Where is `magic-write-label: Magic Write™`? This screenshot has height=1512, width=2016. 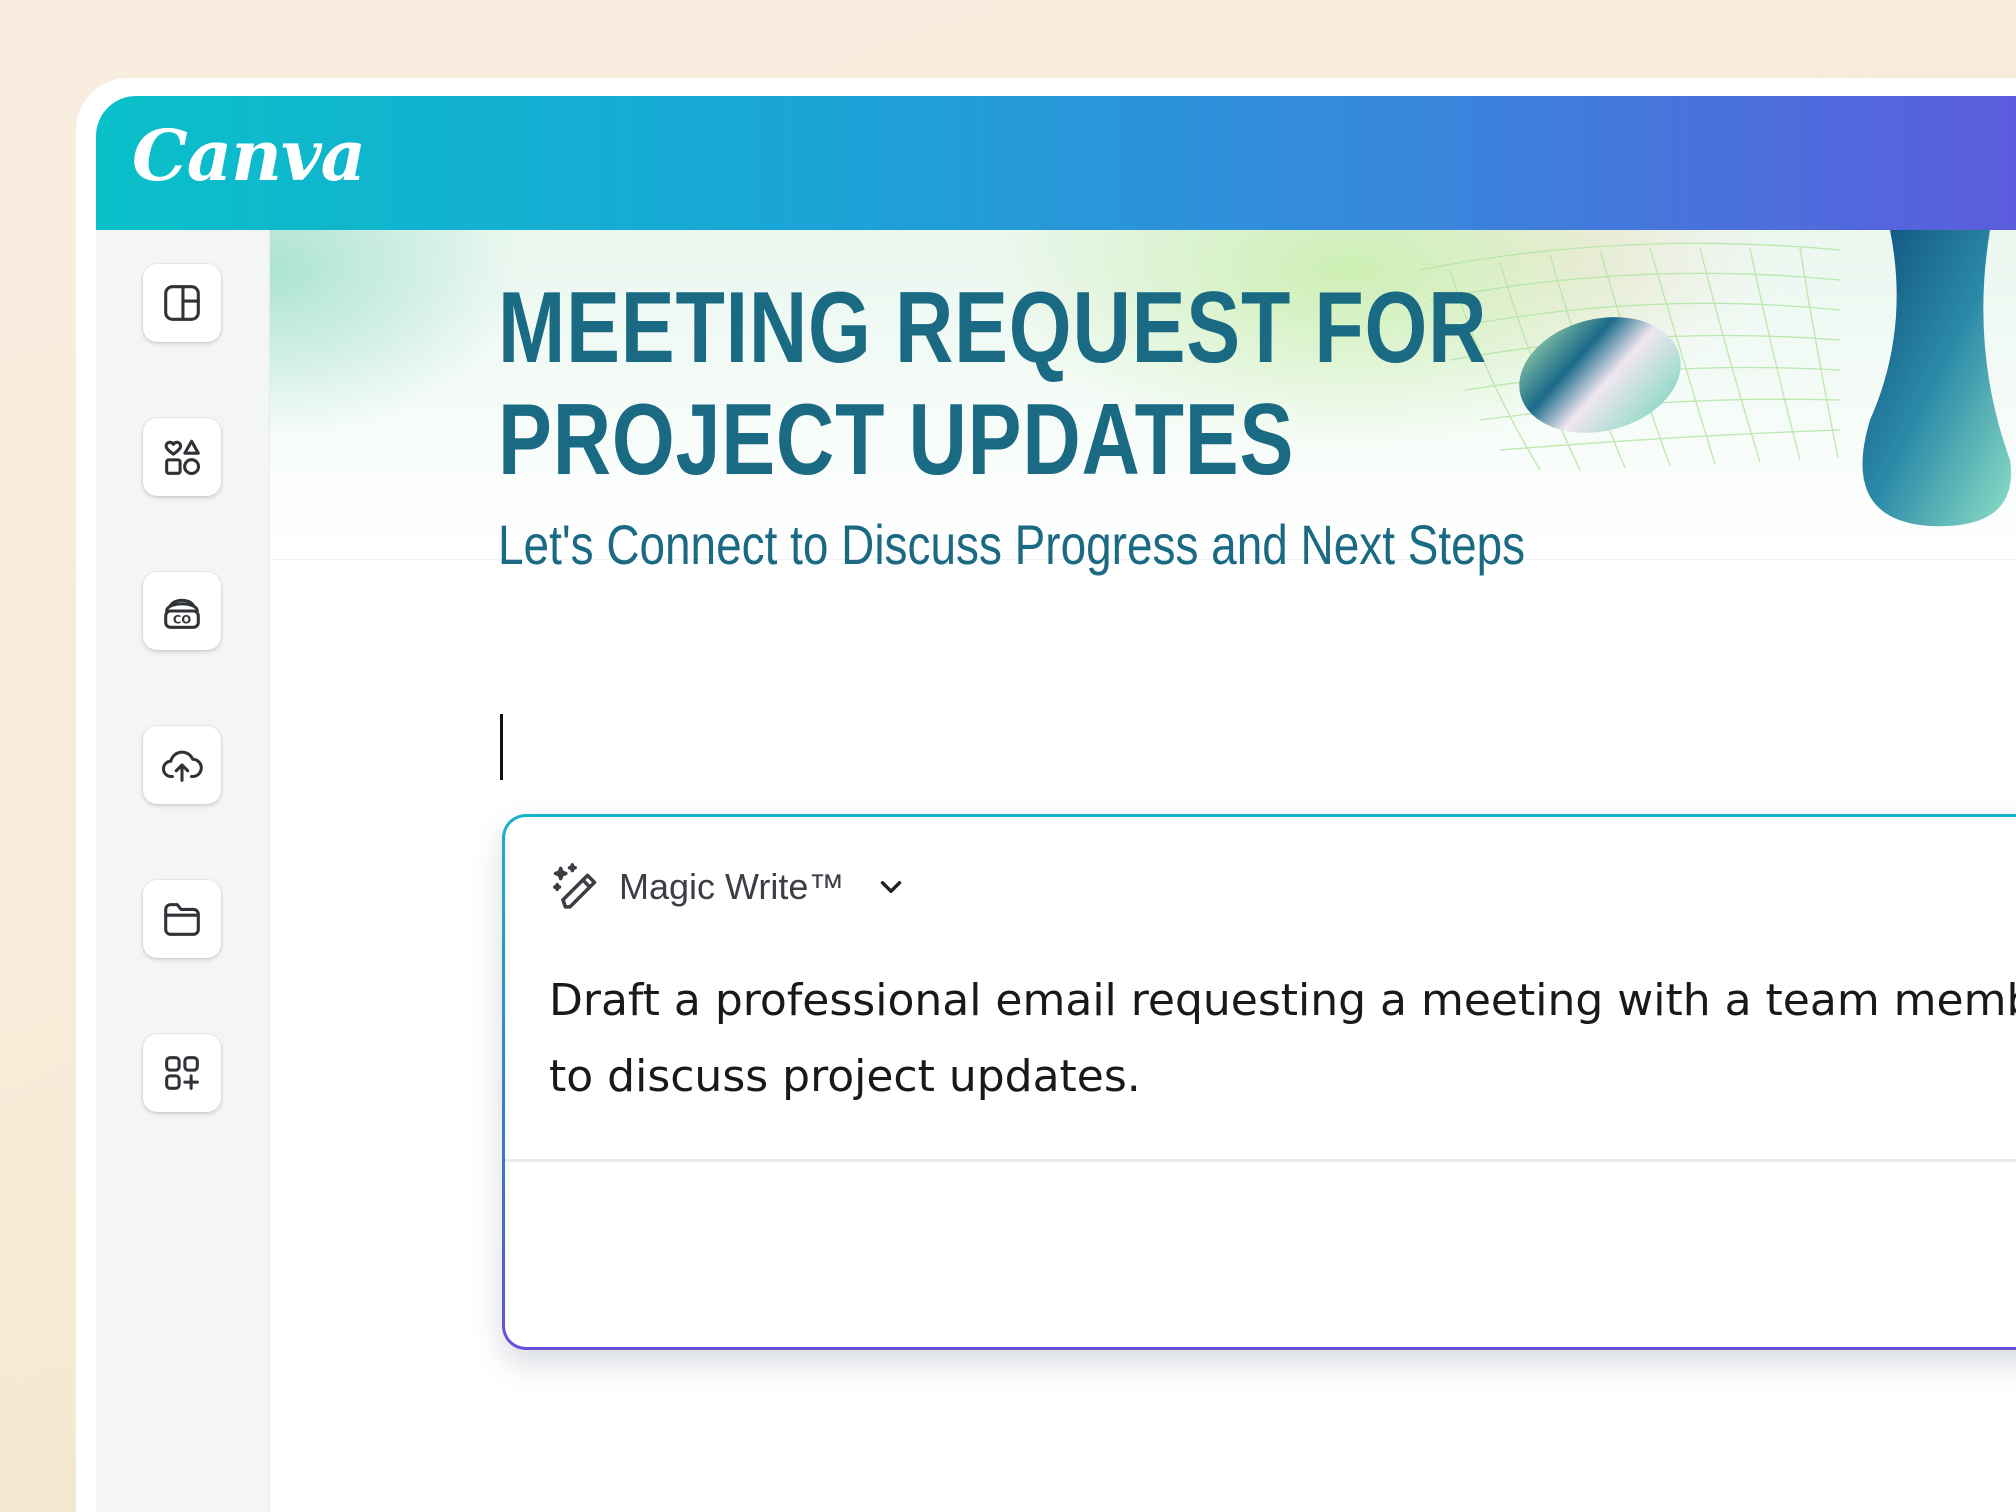
magic-write-label: Magic Write™ is located at coordinates (732, 886).